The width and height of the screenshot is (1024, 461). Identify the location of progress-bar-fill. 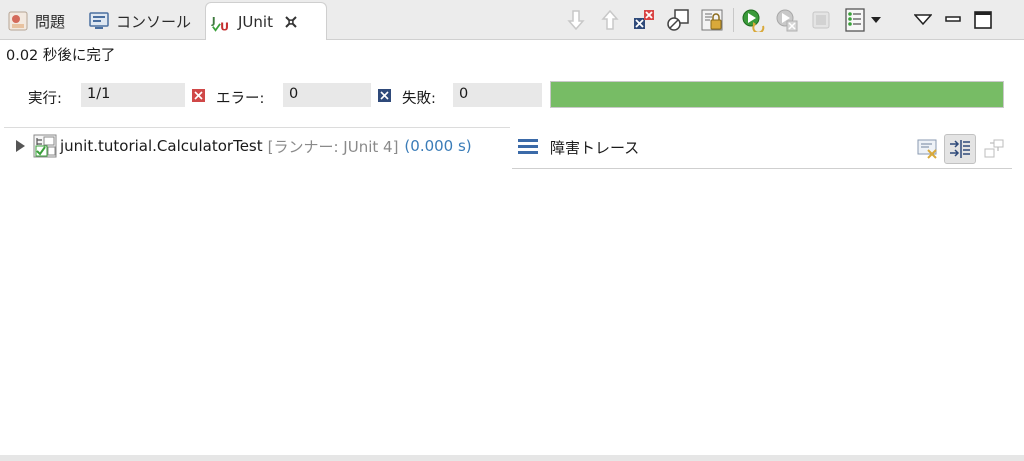
(777, 94).